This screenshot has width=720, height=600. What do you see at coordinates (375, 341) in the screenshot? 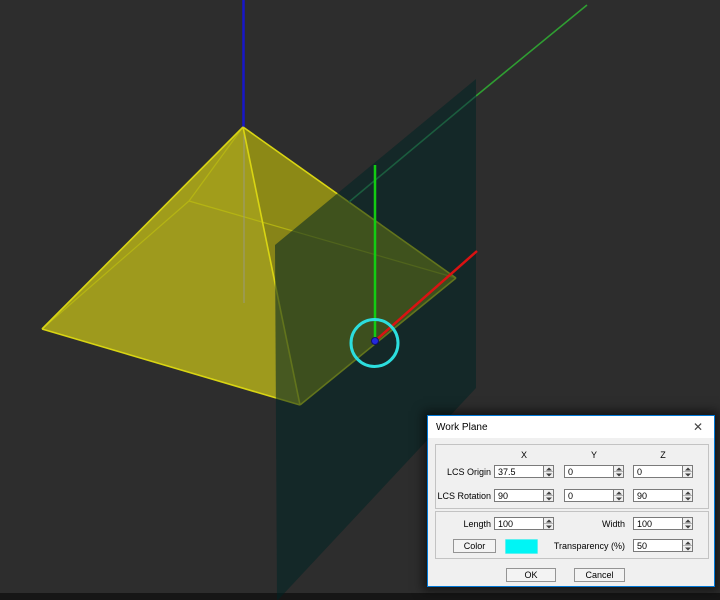
I see `origin-dot` at bounding box center [375, 341].